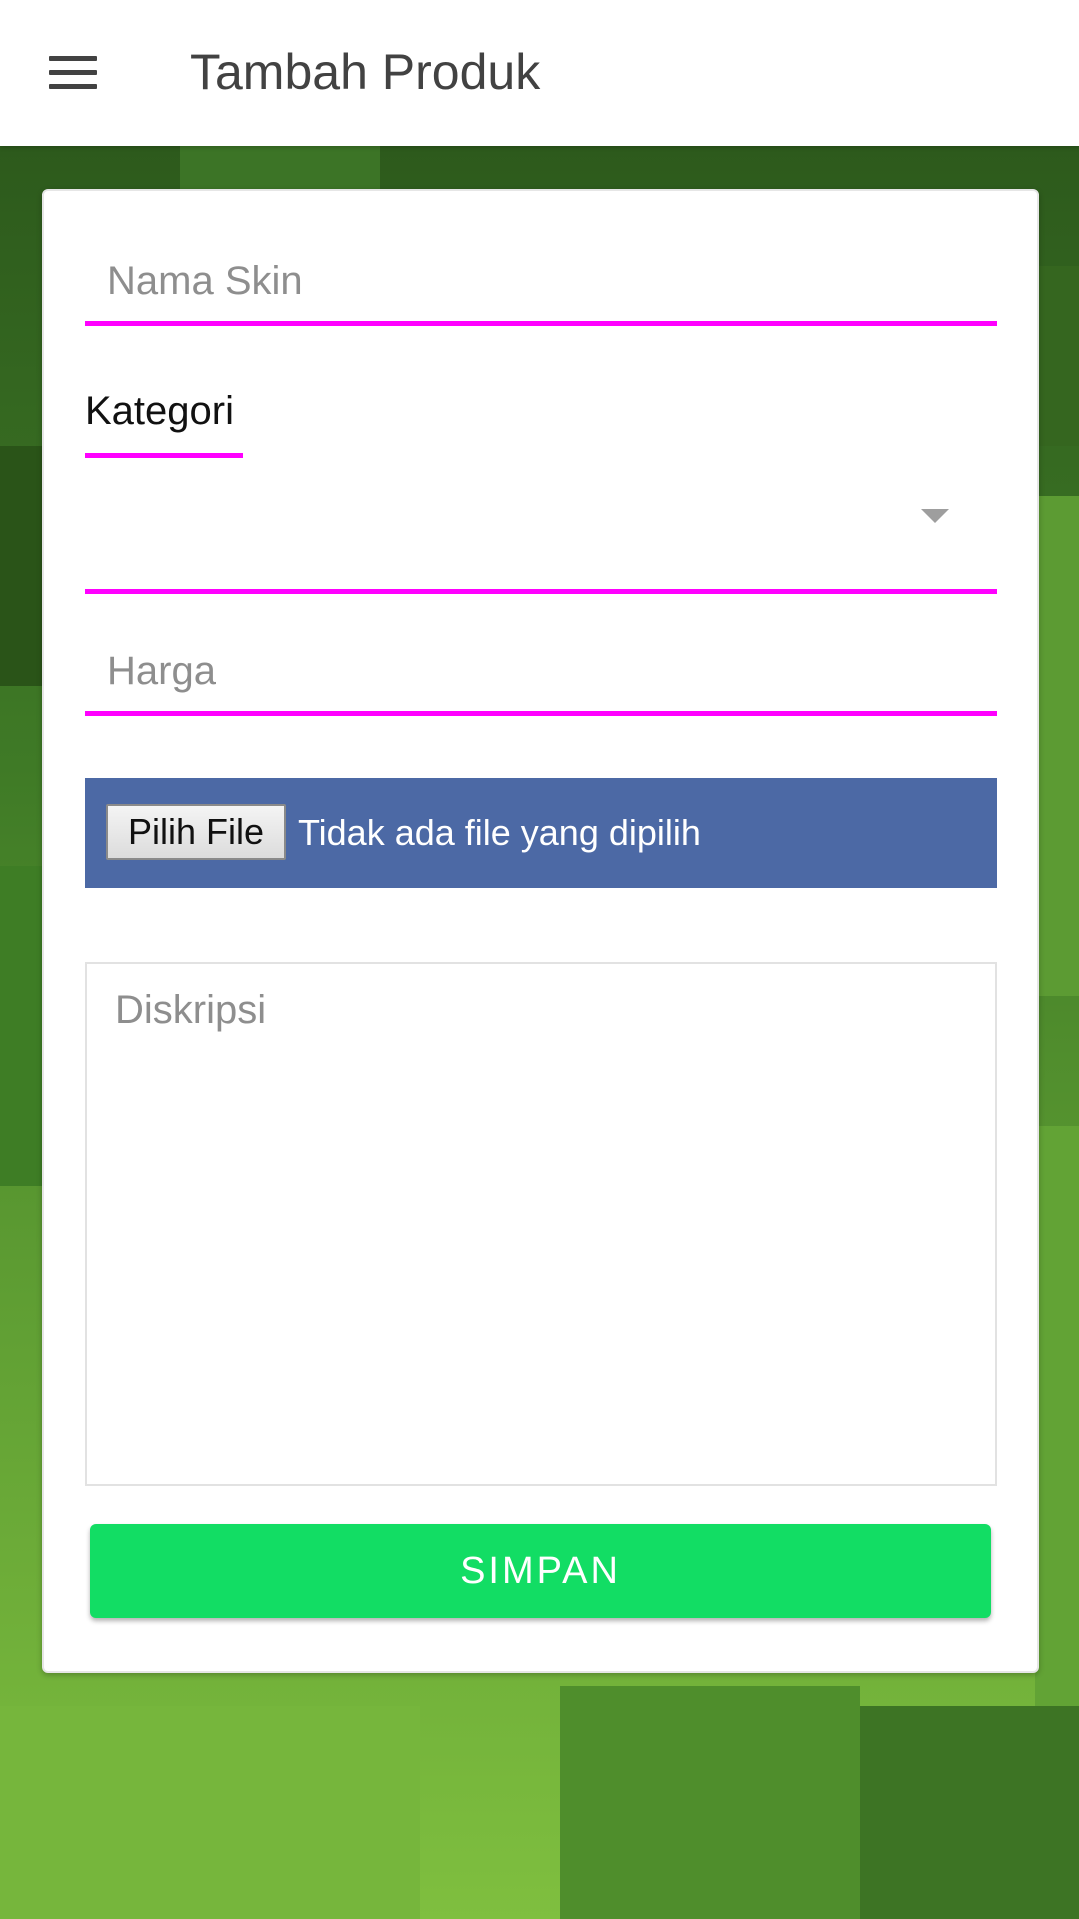 This screenshot has height=1919, width=1079. Describe the element at coordinates (541, 323) in the screenshot. I see `name-field-underline` at that location.